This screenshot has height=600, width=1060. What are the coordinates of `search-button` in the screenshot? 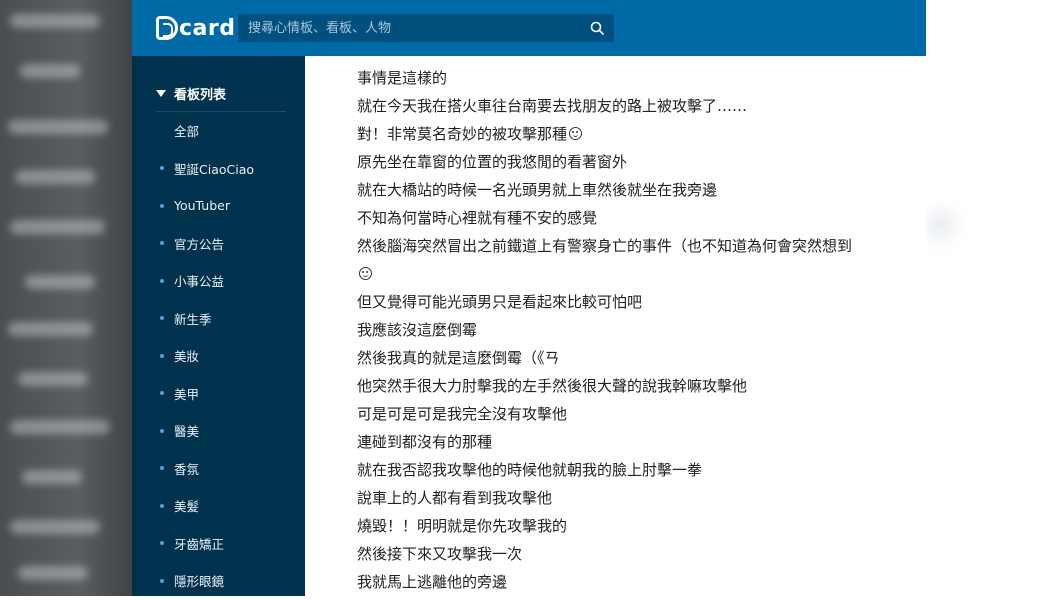 It's located at (597, 28).